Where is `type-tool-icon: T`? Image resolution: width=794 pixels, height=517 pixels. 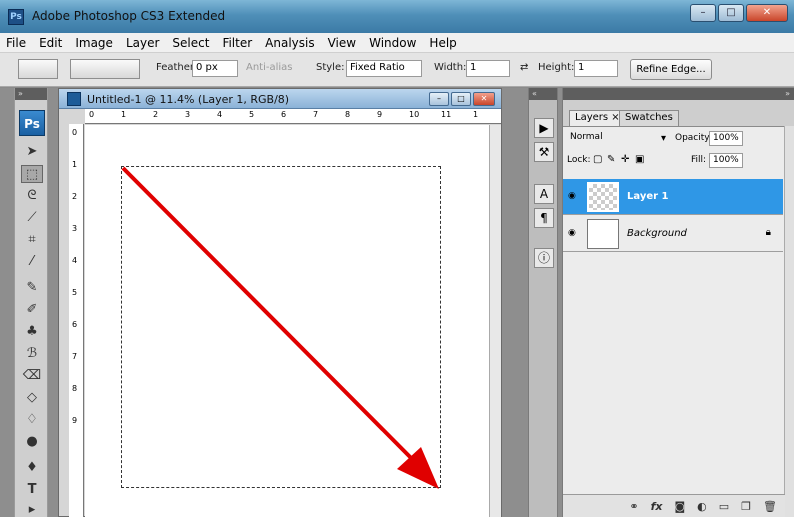
type-tool-icon: T is located at coordinates (32, 490).